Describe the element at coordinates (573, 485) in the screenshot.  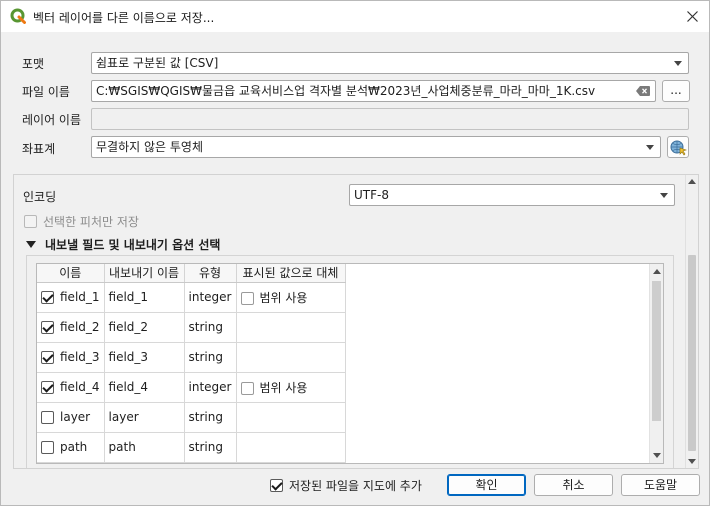
I see `cancel-button: 취소` at that location.